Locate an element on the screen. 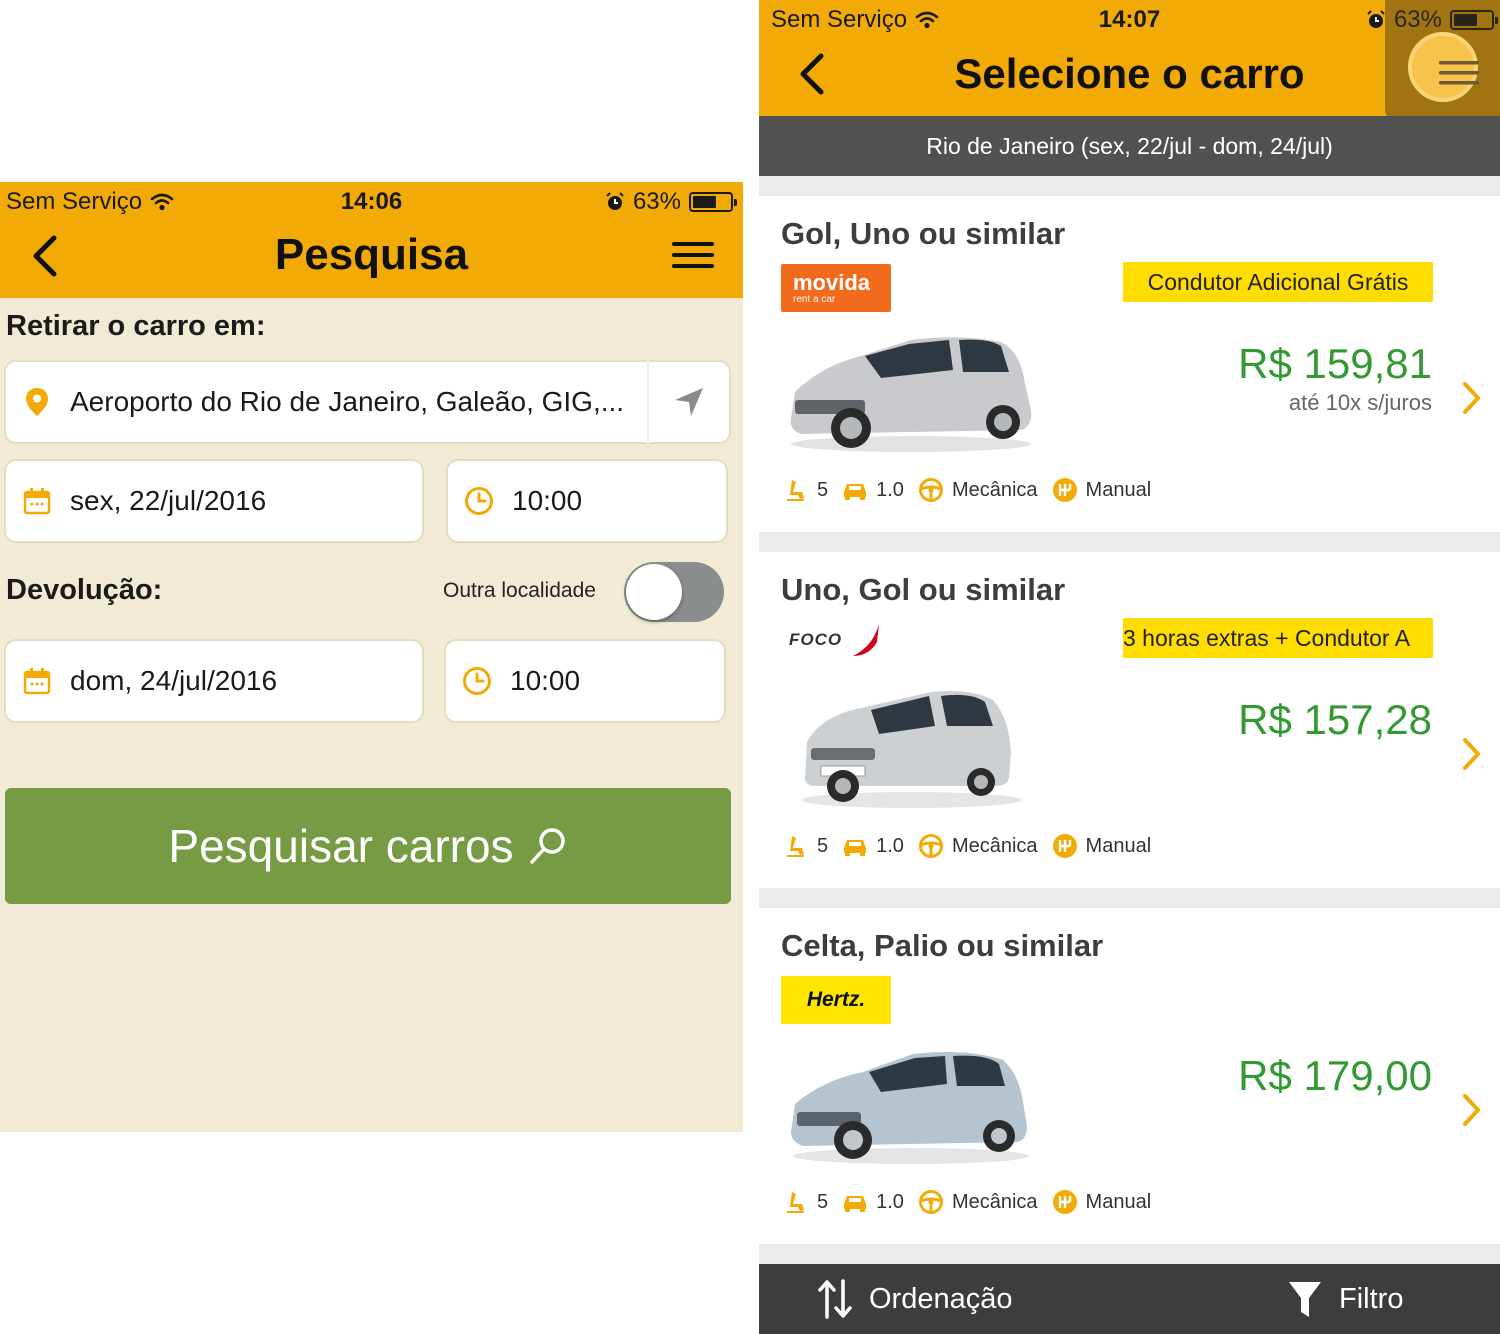 The image size is (1500, 1334). pickup-date-field: sex, 22/jul/2016 is located at coordinates (214, 501).